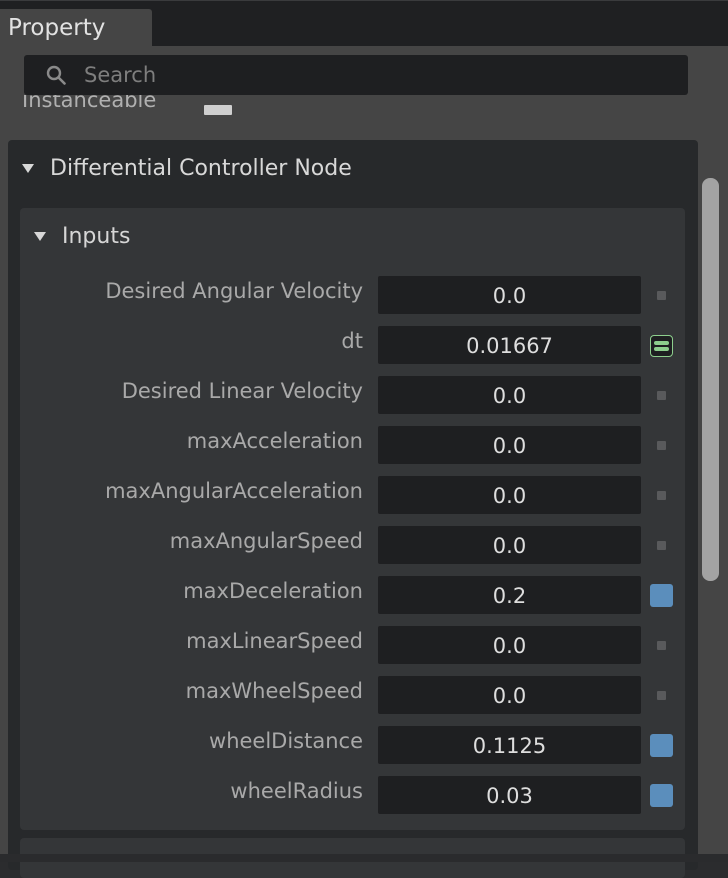 Image resolution: width=728 pixels, height=878 pixels. I want to click on property-label: maxAcceleration, so click(274, 441).